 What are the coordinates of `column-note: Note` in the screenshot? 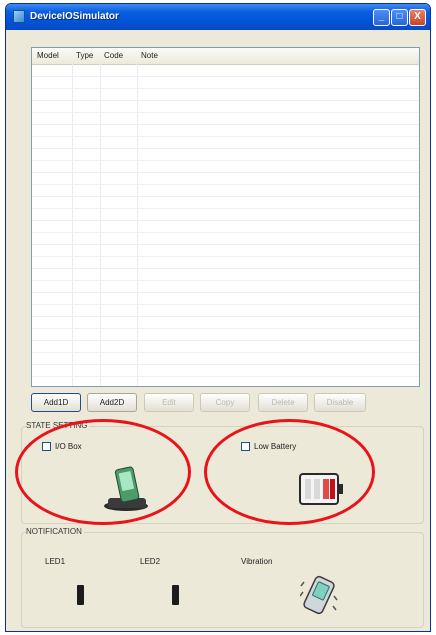 It's located at (149, 55).